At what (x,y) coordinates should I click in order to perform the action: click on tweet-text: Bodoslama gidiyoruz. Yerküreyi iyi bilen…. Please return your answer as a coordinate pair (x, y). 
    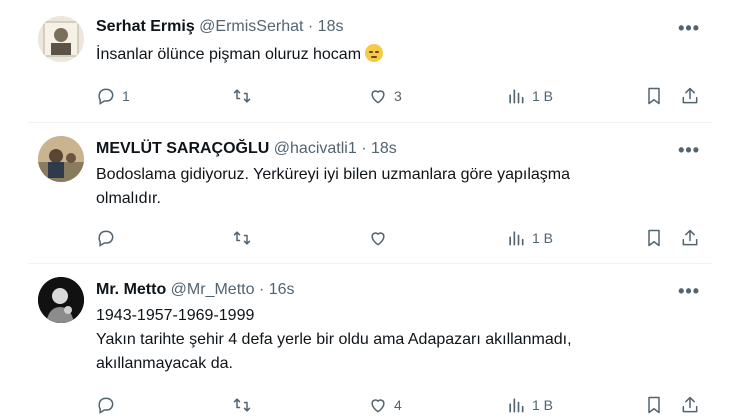
    Looking at the image, I should click on (376, 187).